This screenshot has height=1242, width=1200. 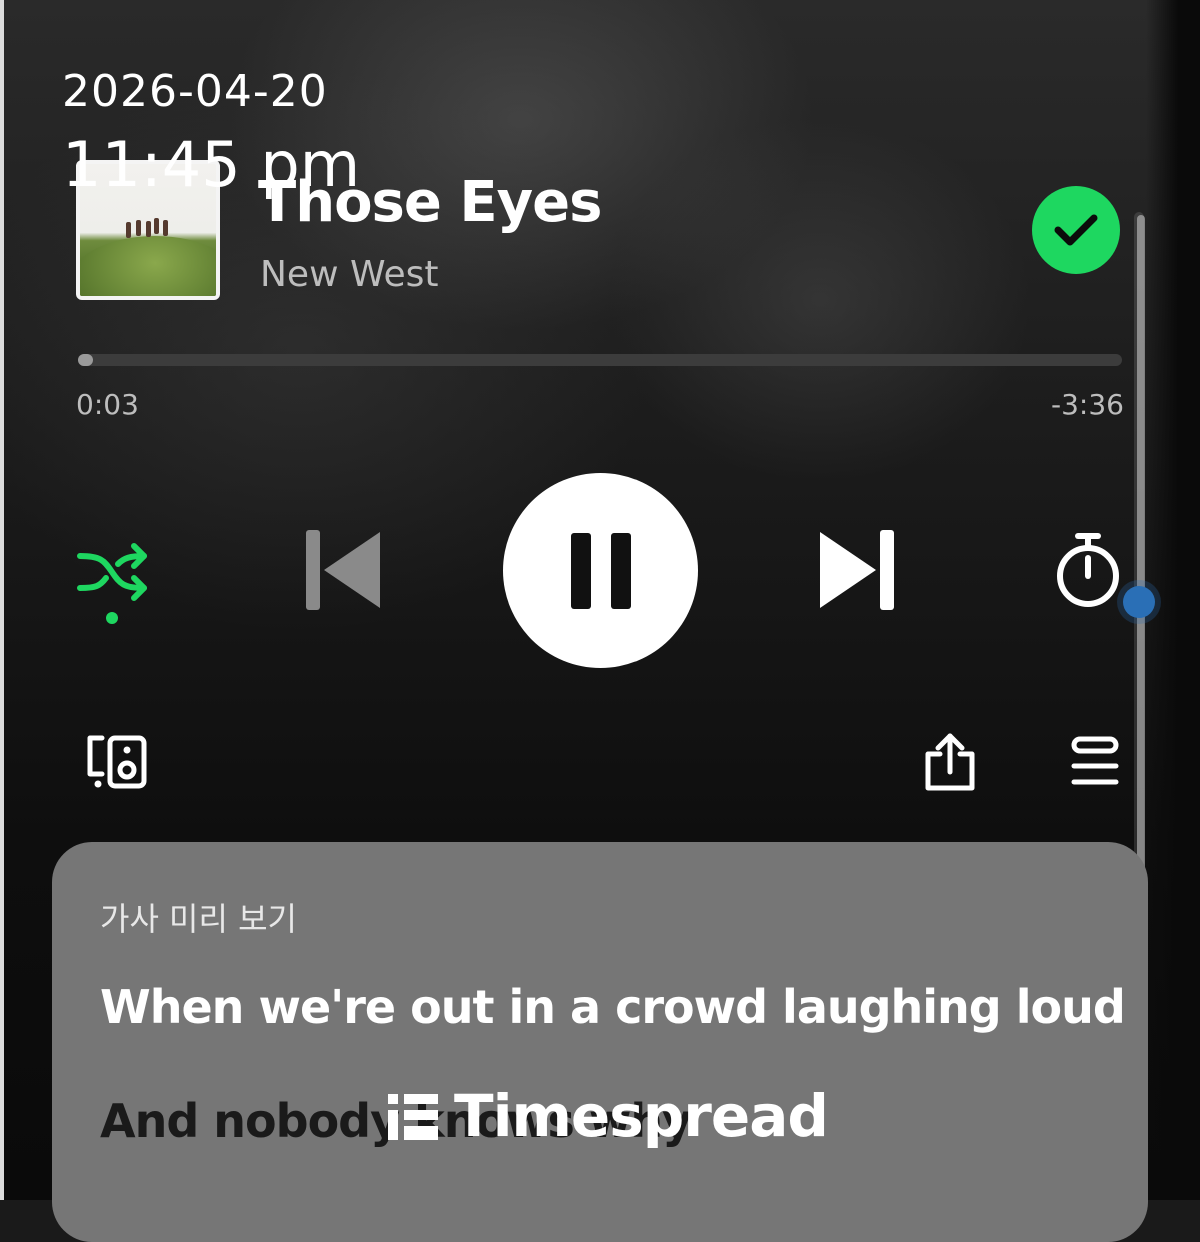 I want to click on sleep-timer-button, so click(x=1088, y=570).